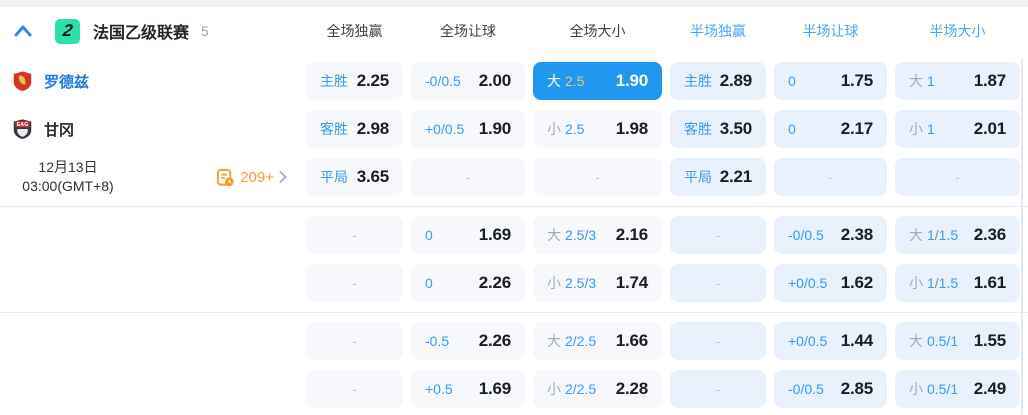  Describe the element at coordinates (205, 31) in the screenshot. I see `league-match-count: 5` at that location.